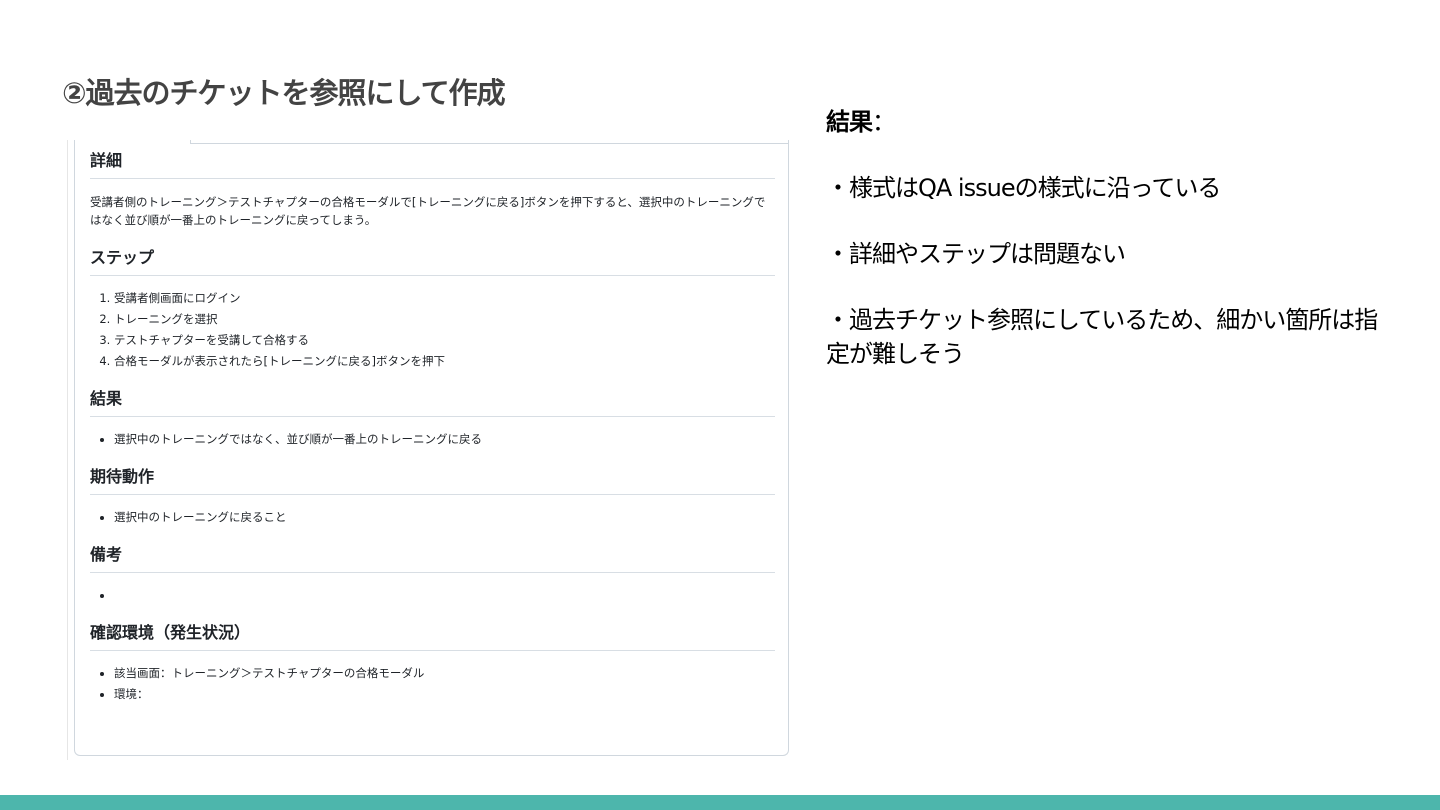 This screenshot has width=1440, height=810. I want to click on evaluation-heading-colon: ：, so click(884, 122).